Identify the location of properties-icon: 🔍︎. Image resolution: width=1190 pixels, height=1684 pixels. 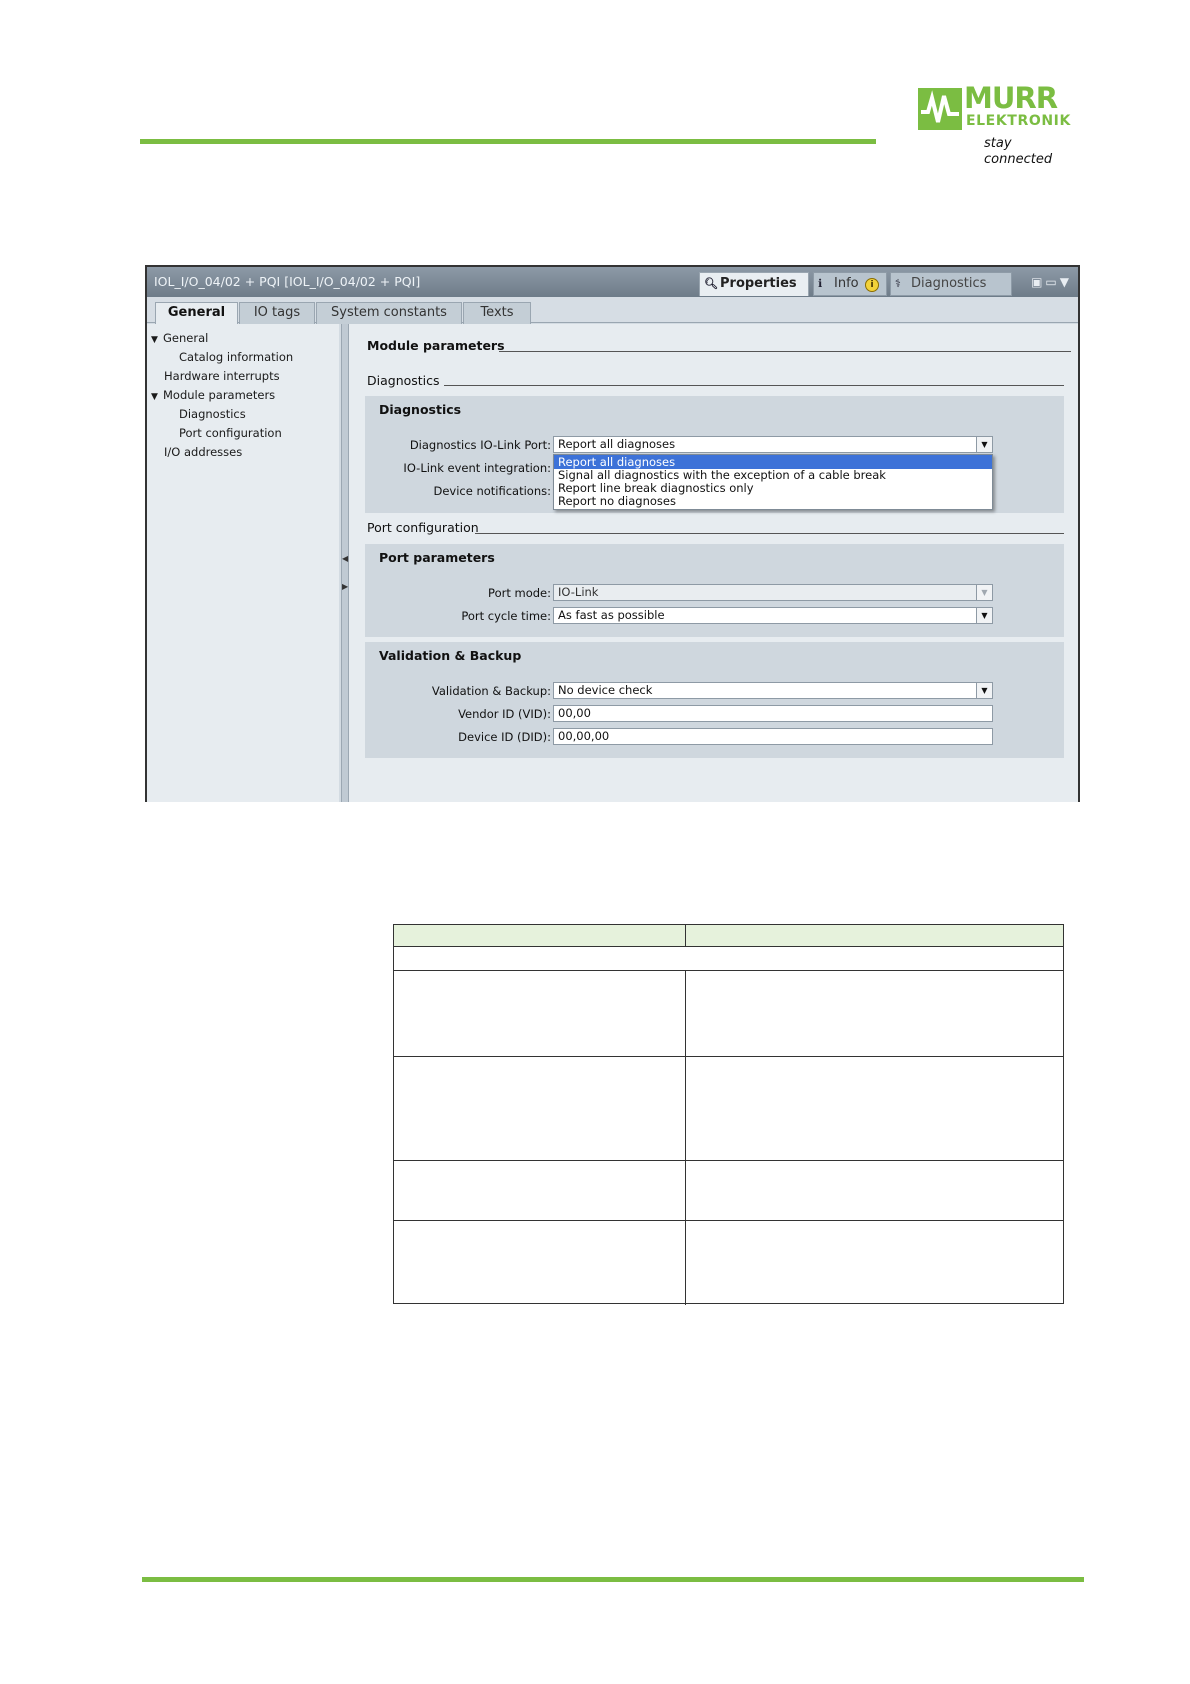
(711, 283).